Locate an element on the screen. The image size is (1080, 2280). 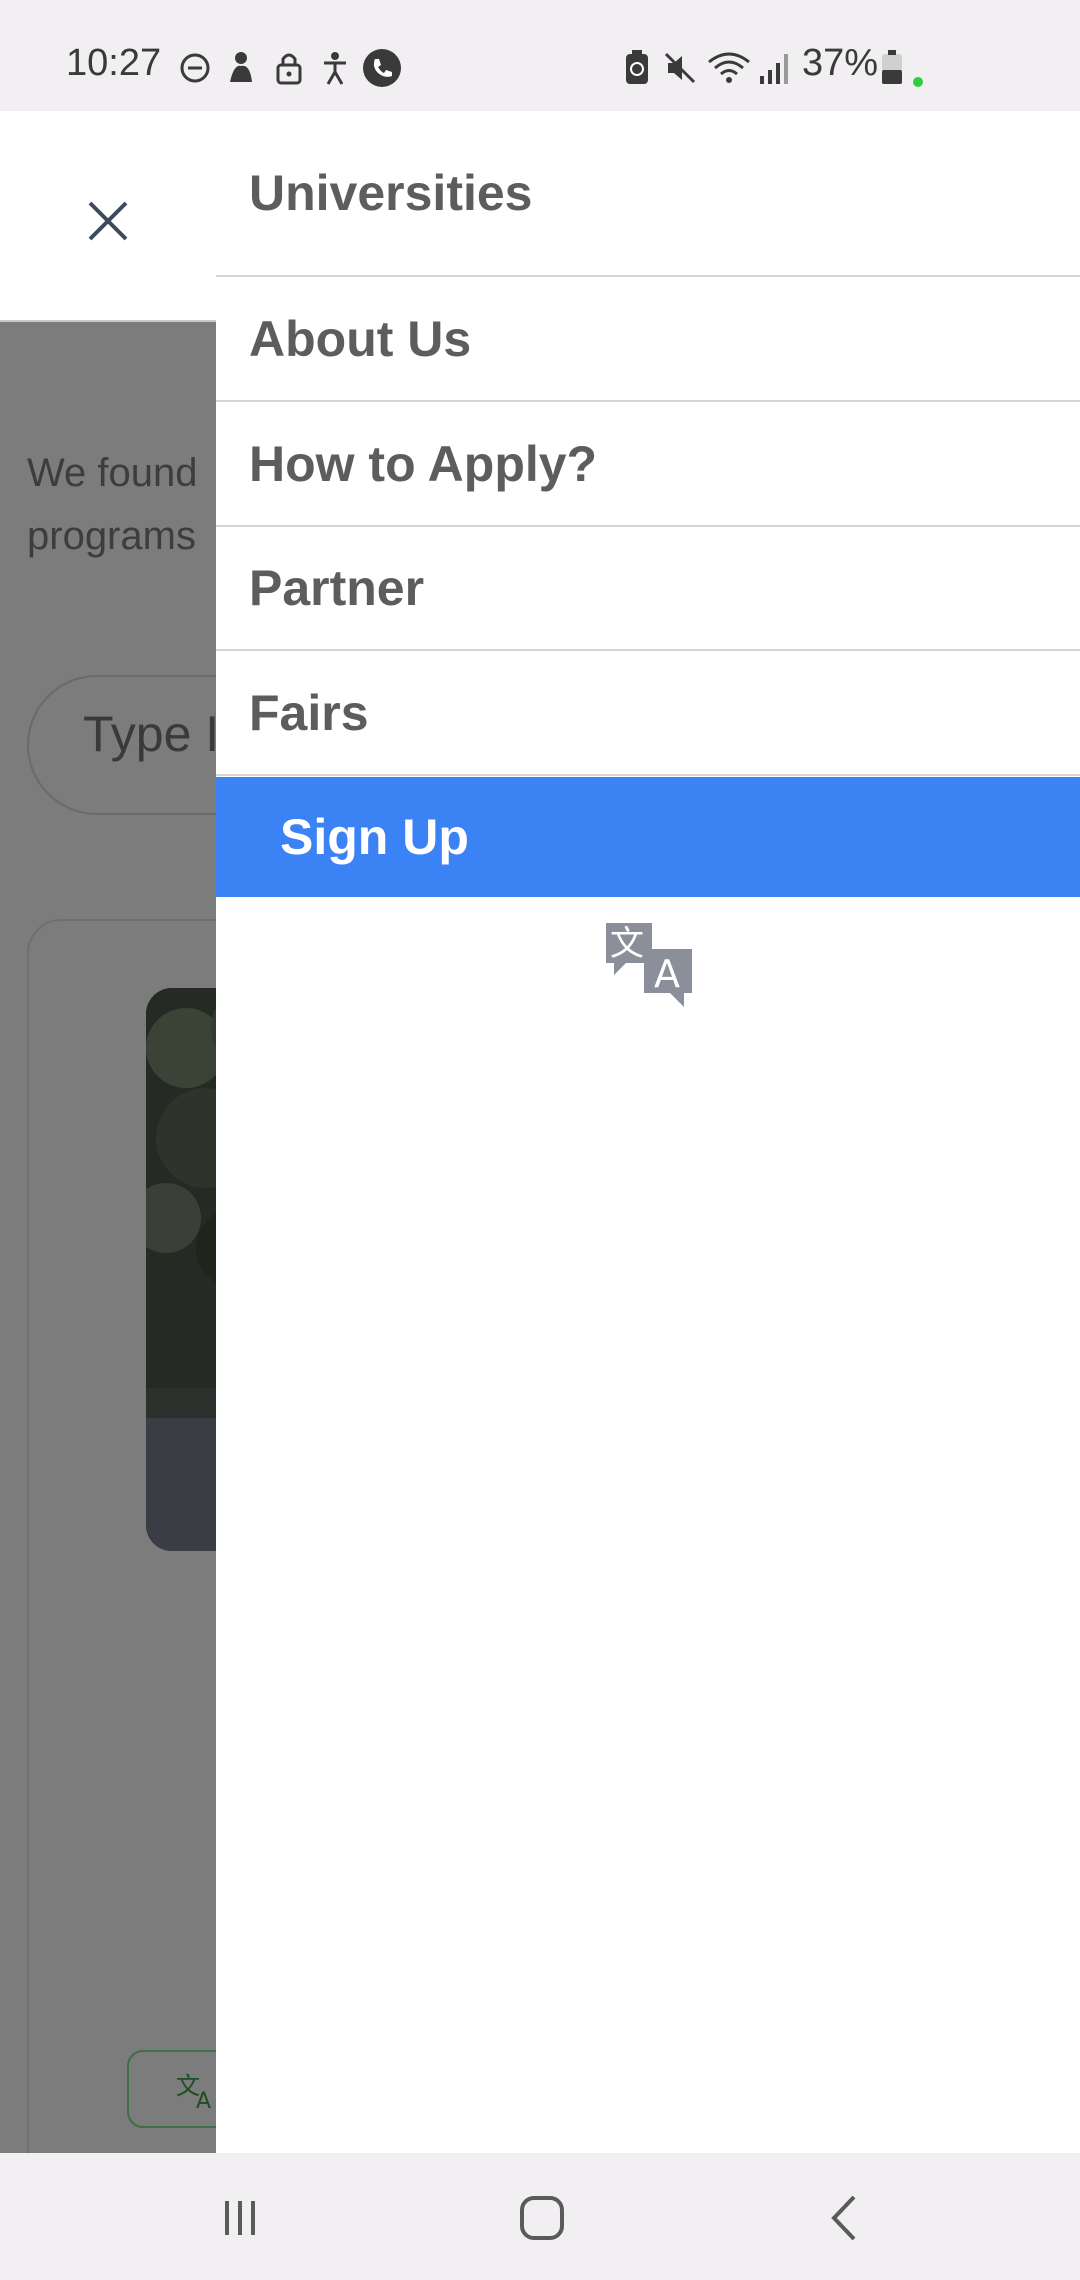
search-placeholder: Type In is located at coordinates (149, 734).